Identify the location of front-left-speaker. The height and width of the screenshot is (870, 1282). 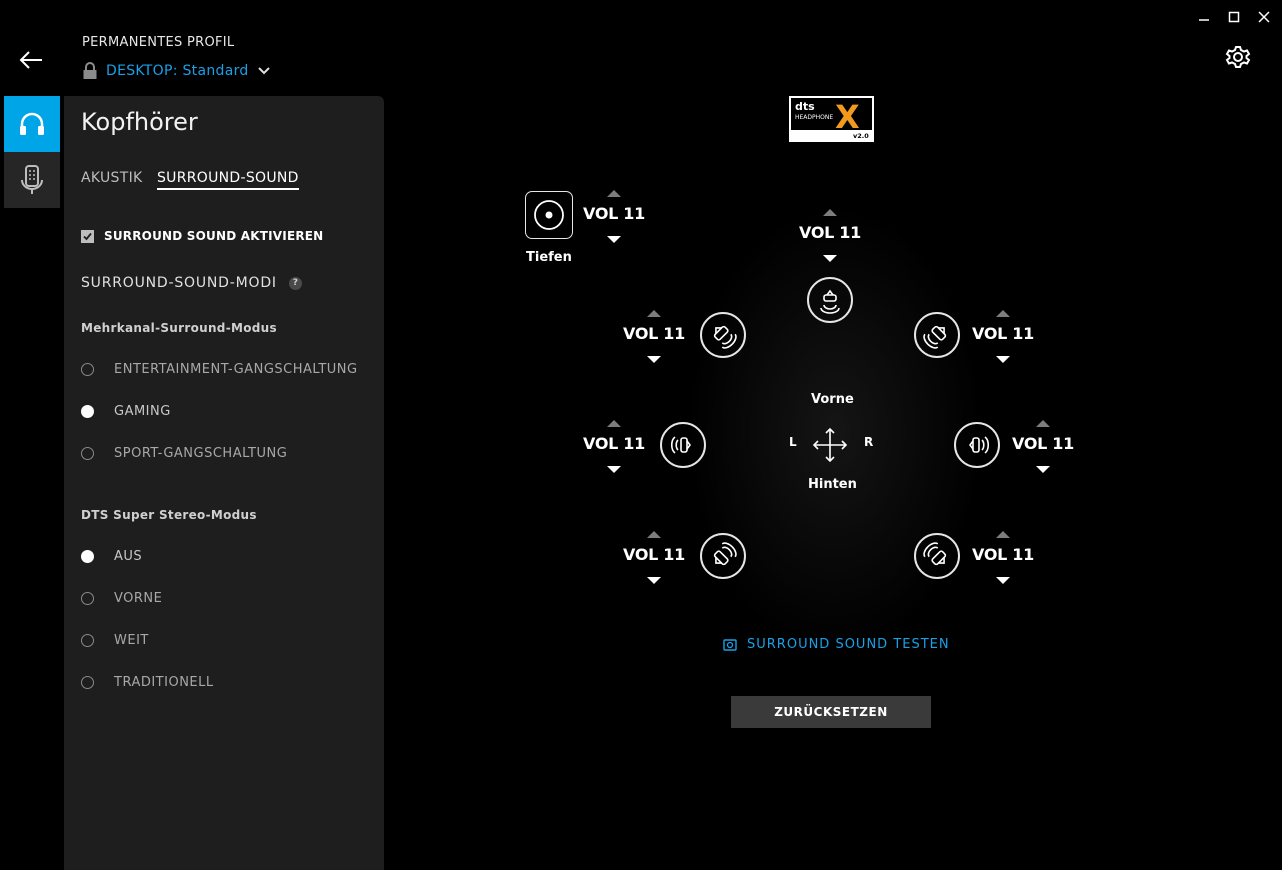
(723, 335).